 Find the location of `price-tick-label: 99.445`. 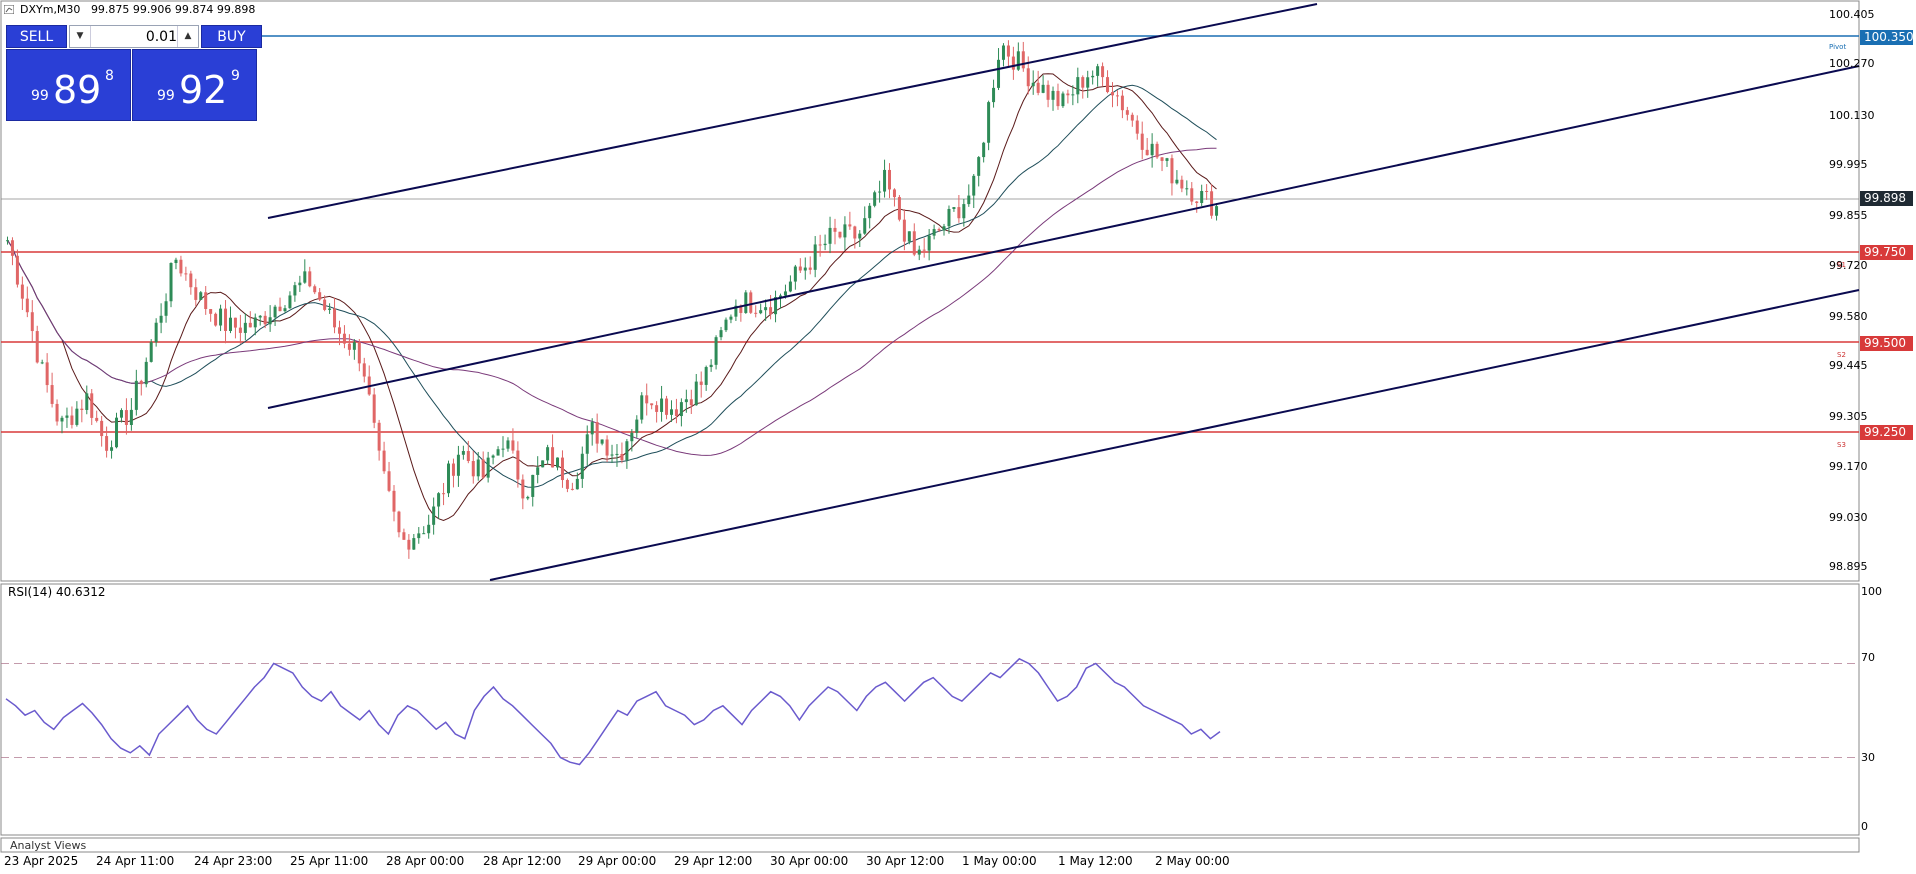

price-tick-label: 99.445 is located at coordinates (1848, 366).